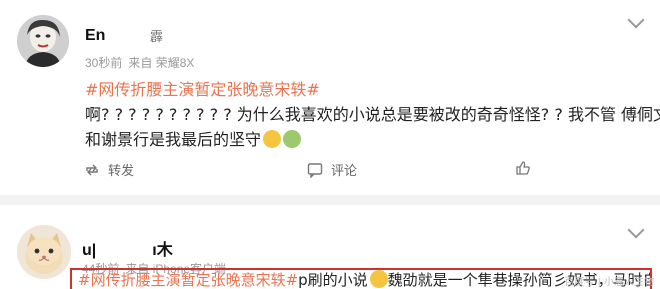  Describe the element at coordinates (92, 171) in the screenshot. I see `repost-icon` at that location.